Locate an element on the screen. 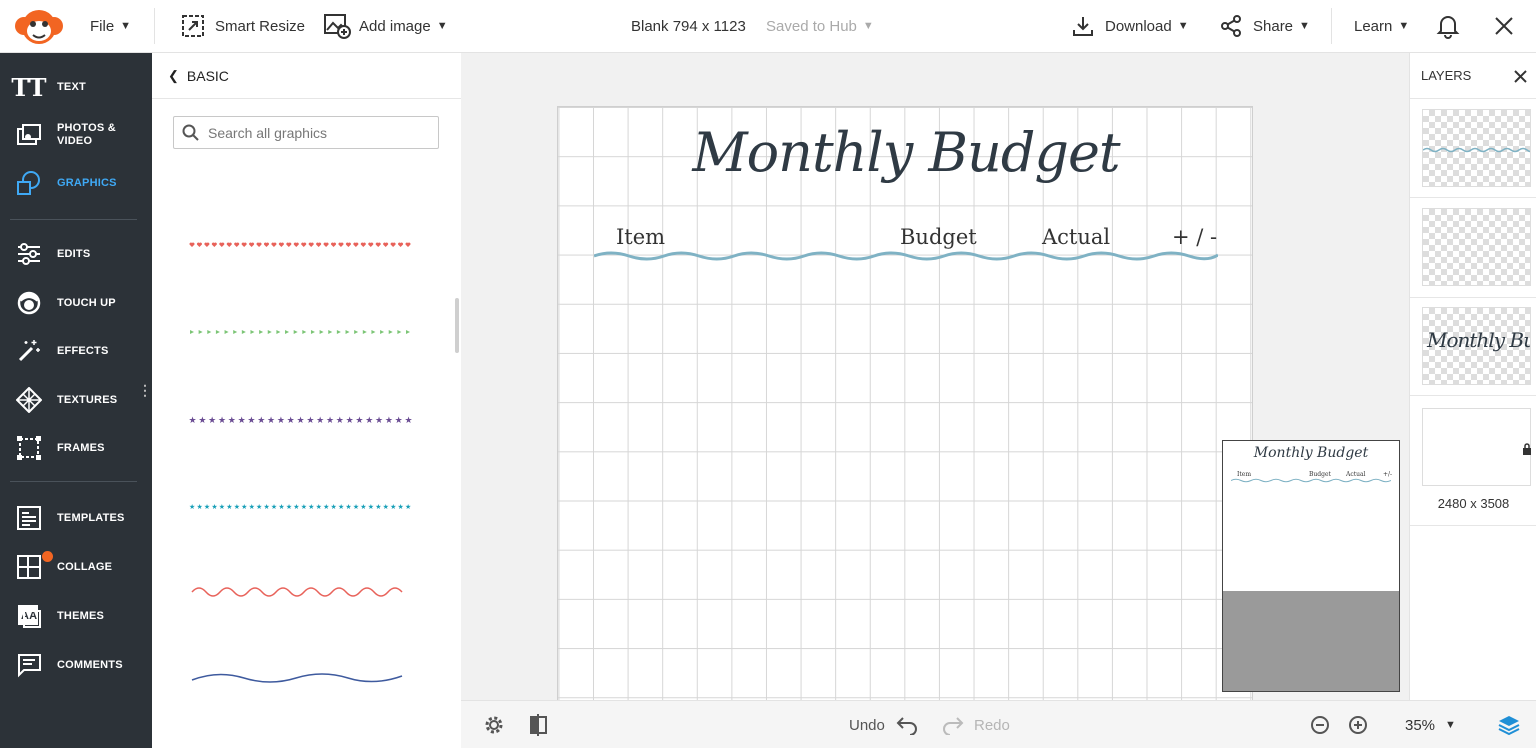 The image size is (1536, 749). notifications-button is located at coordinates (1448, 26).